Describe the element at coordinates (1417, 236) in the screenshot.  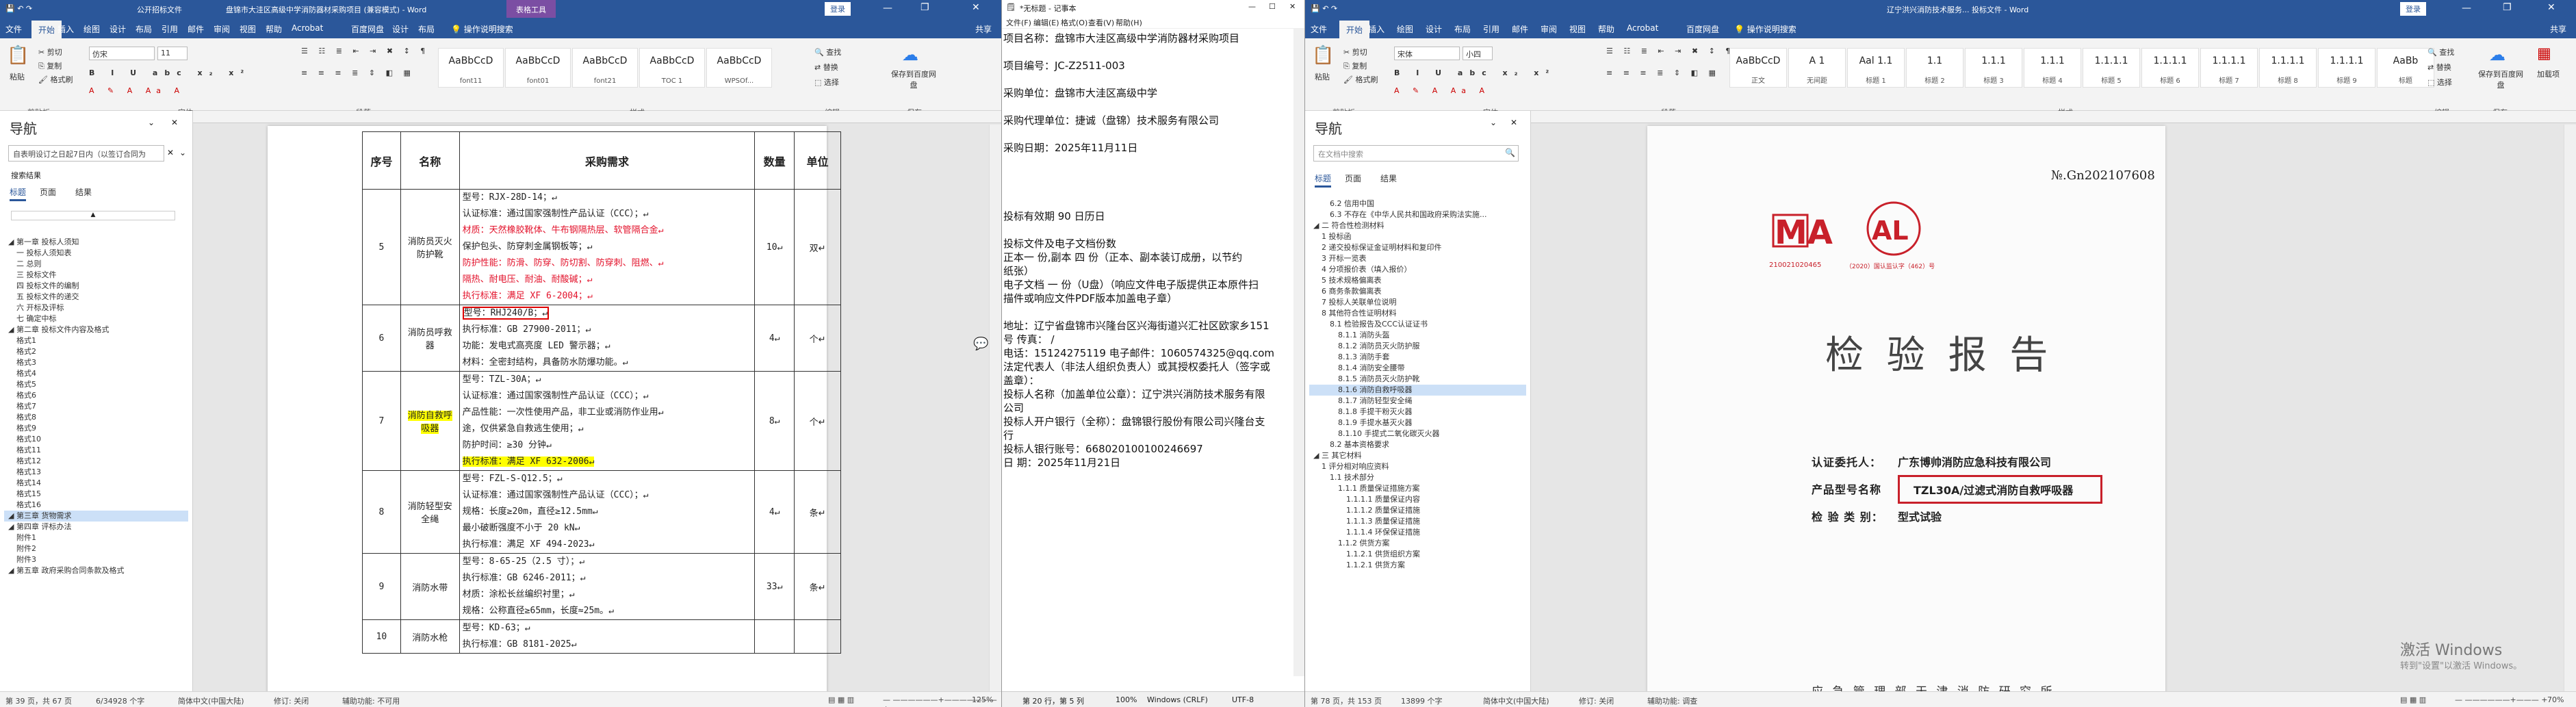
I see `nav-heading-item: 1 投标函` at that location.